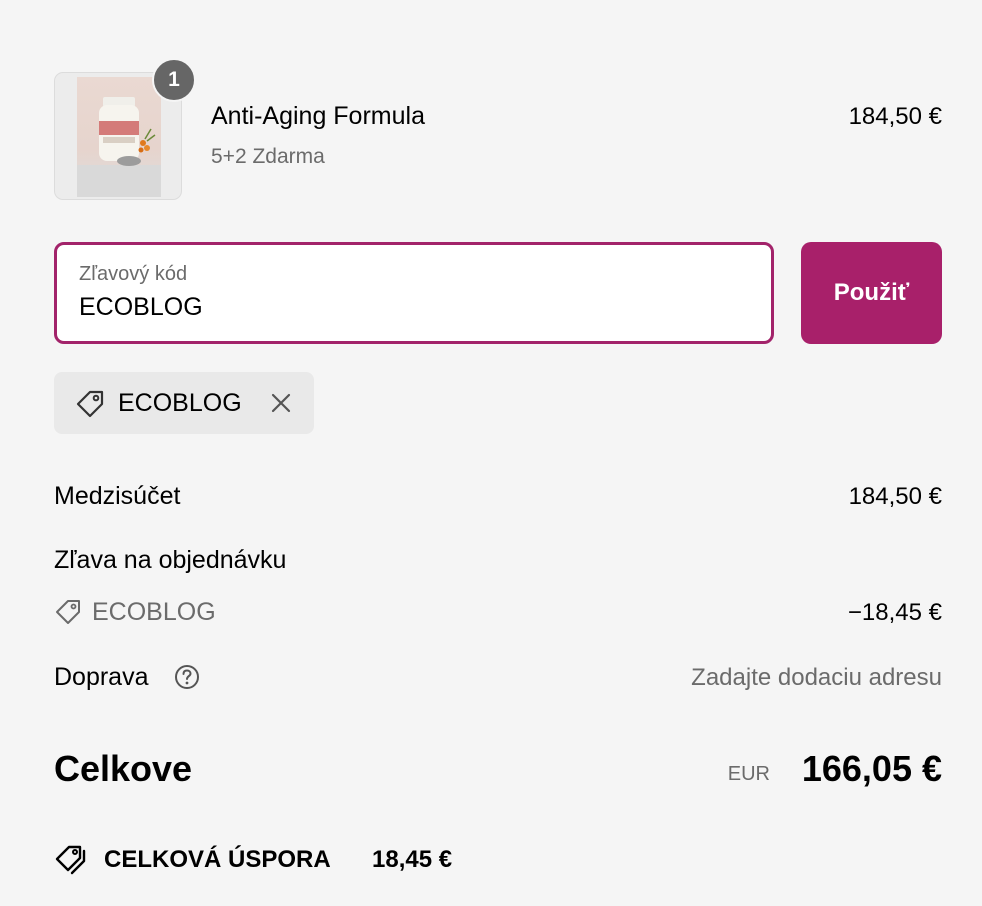  Describe the element at coordinates (119, 147) in the screenshot. I see `product-bottle-illustration` at that location.